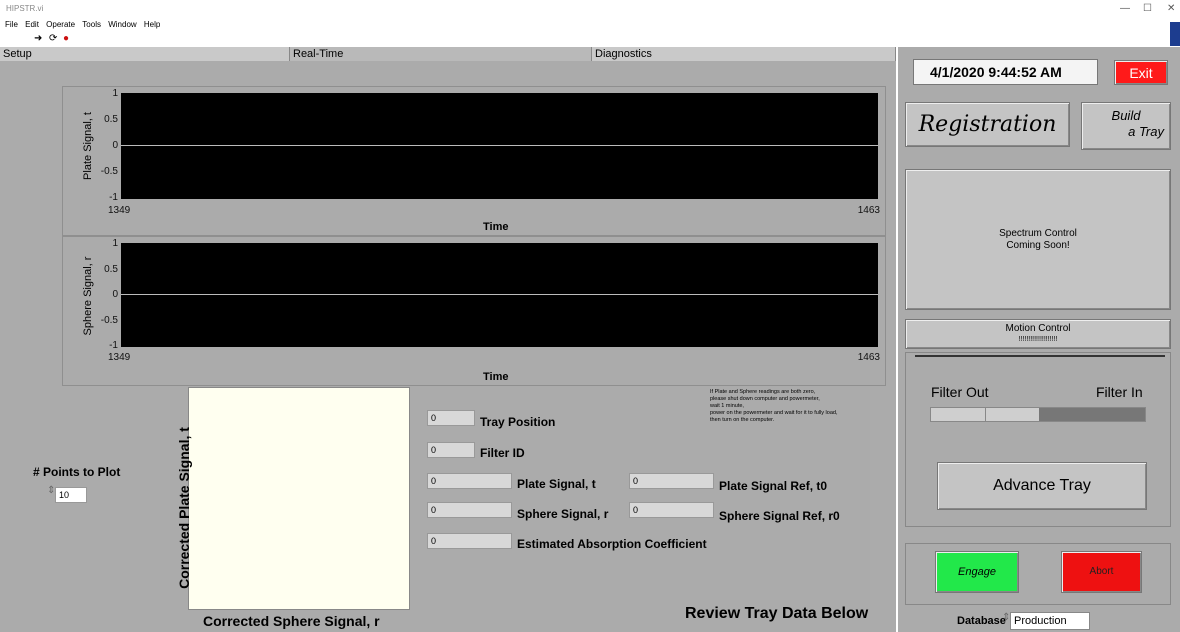 The width and height of the screenshot is (1180, 632). Describe the element at coordinates (115, 145) in the screenshot. I see `plate-ytick: 0` at that location.